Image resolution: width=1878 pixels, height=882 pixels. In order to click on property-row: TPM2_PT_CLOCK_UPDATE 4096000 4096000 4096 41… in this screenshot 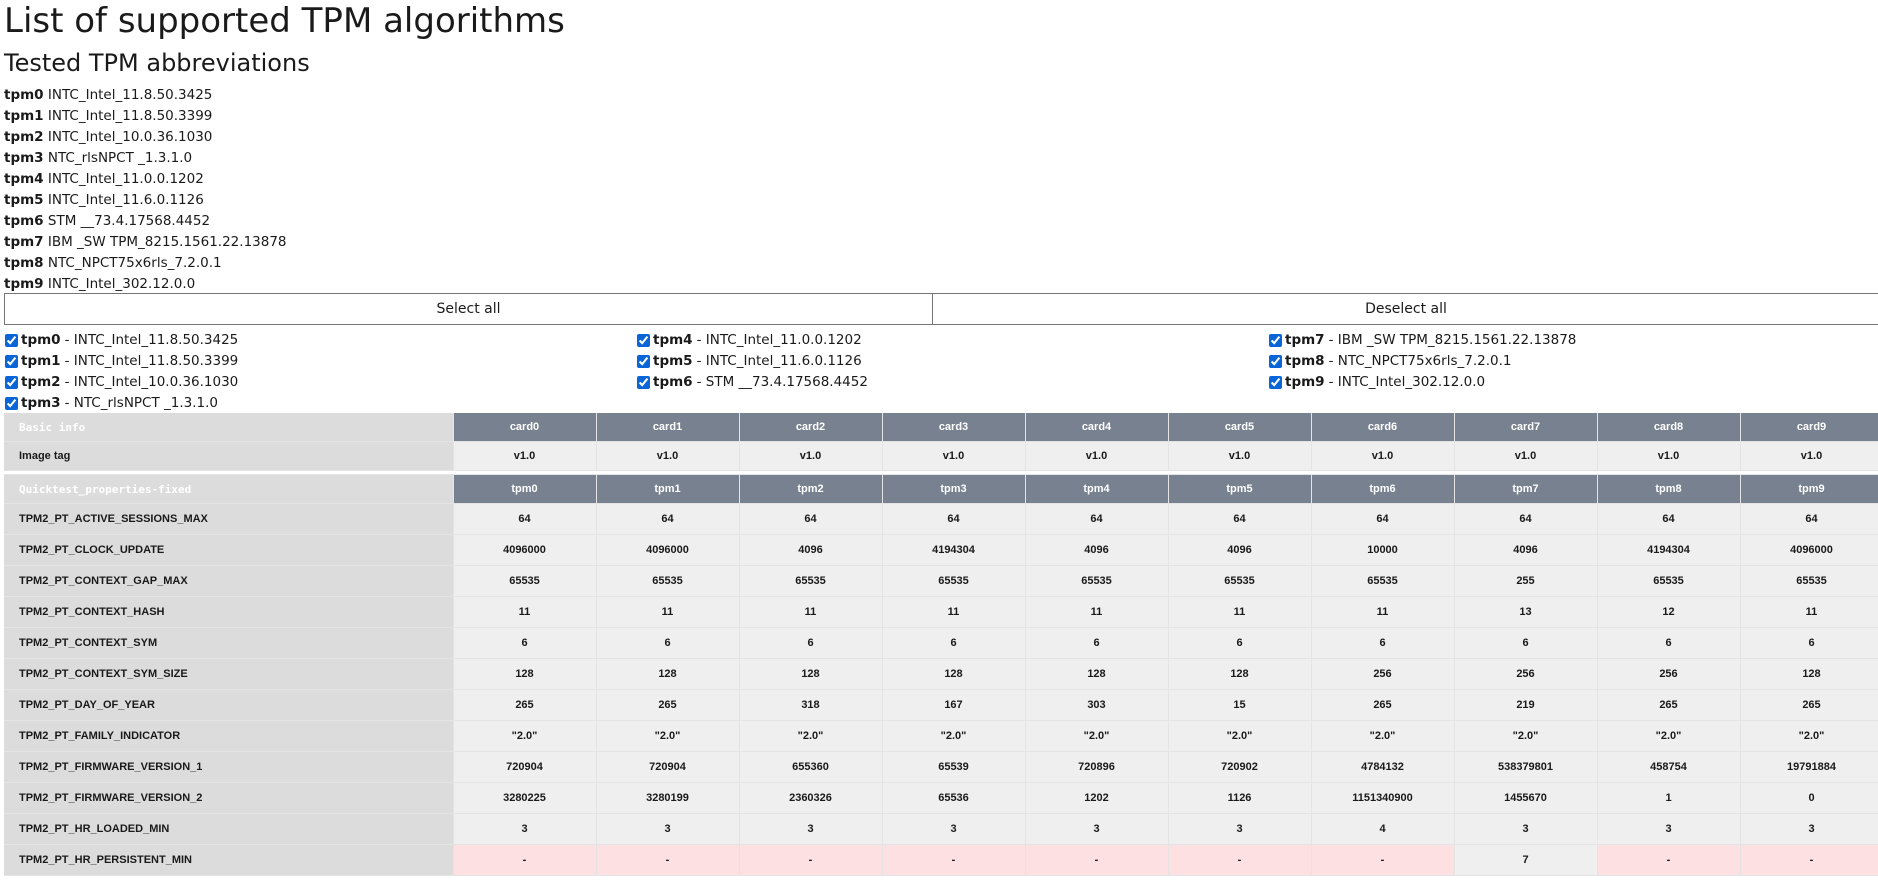, I will do `click(941, 550)`.